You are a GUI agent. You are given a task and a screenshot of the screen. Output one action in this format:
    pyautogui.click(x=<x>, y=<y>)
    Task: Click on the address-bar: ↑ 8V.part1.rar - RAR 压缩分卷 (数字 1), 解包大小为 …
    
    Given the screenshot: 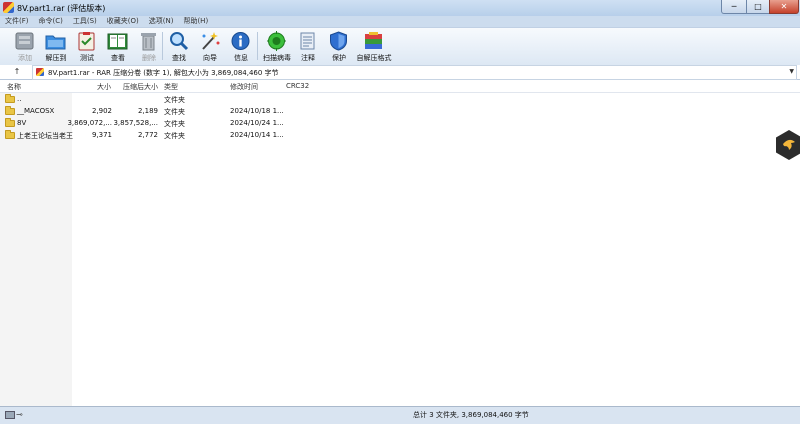 What is the action you would take?
    pyautogui.click(x=400, y=72)
    